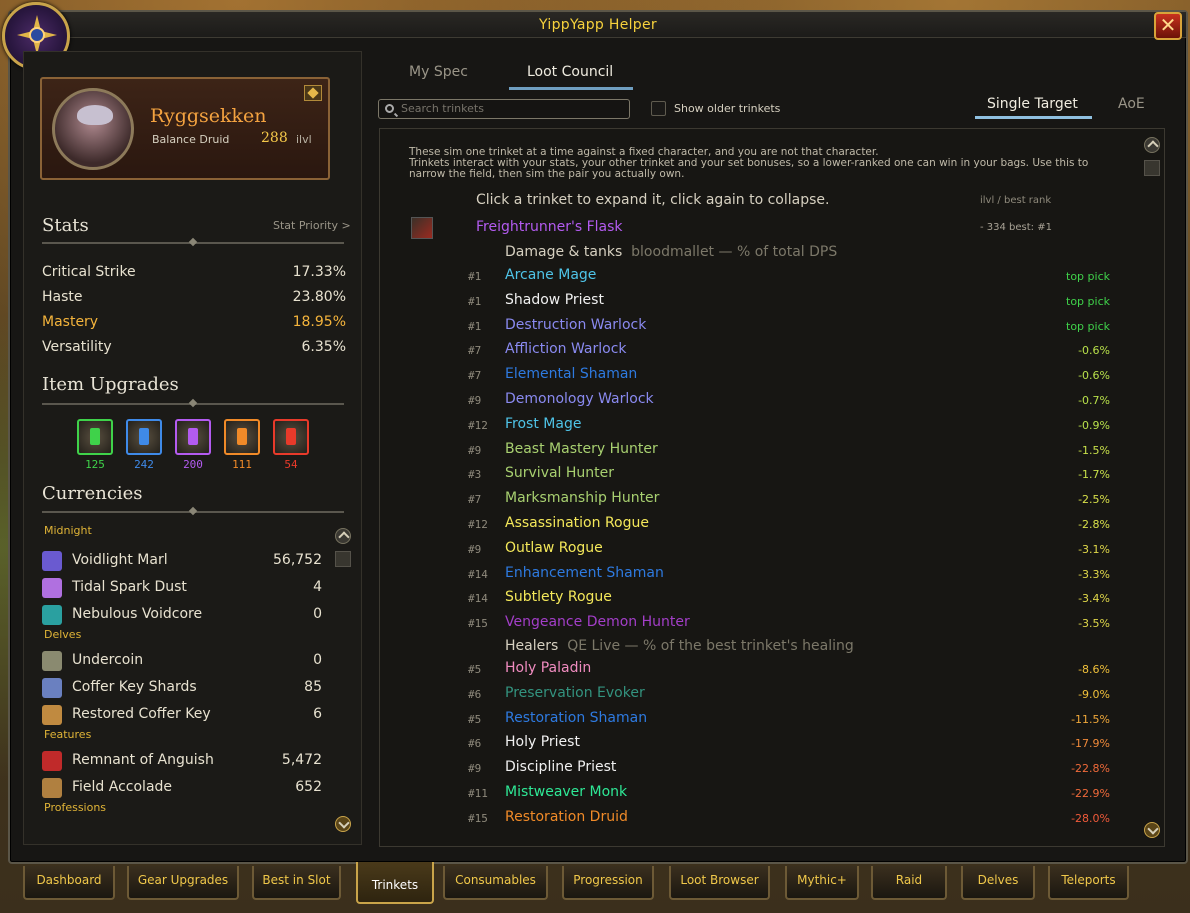 The width and height of the screenshot is (1190, 913). What do you see at coordinates (1094, 669) in the screenshot?
I see `delta-value: -8.6%` at bounding box center [1094, 669].